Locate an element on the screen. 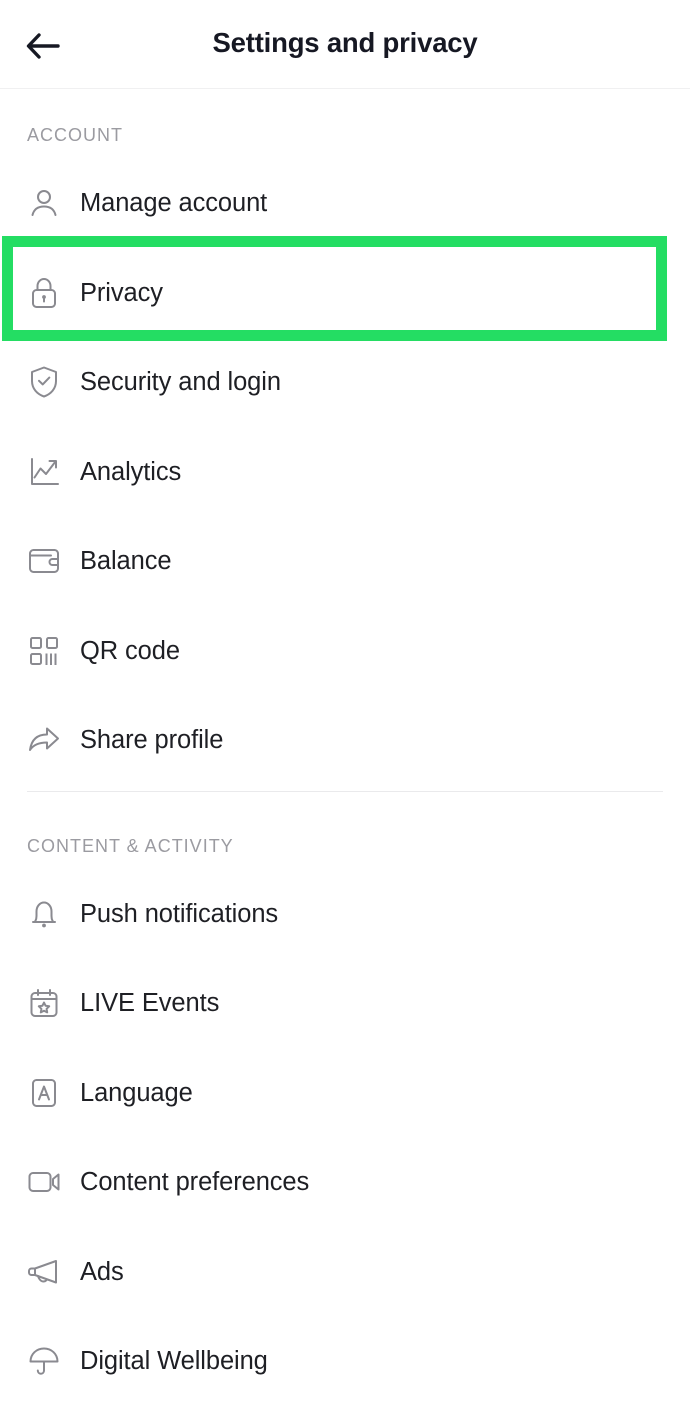  settings-row-label: Share profile is located at coordinates (152, 739).